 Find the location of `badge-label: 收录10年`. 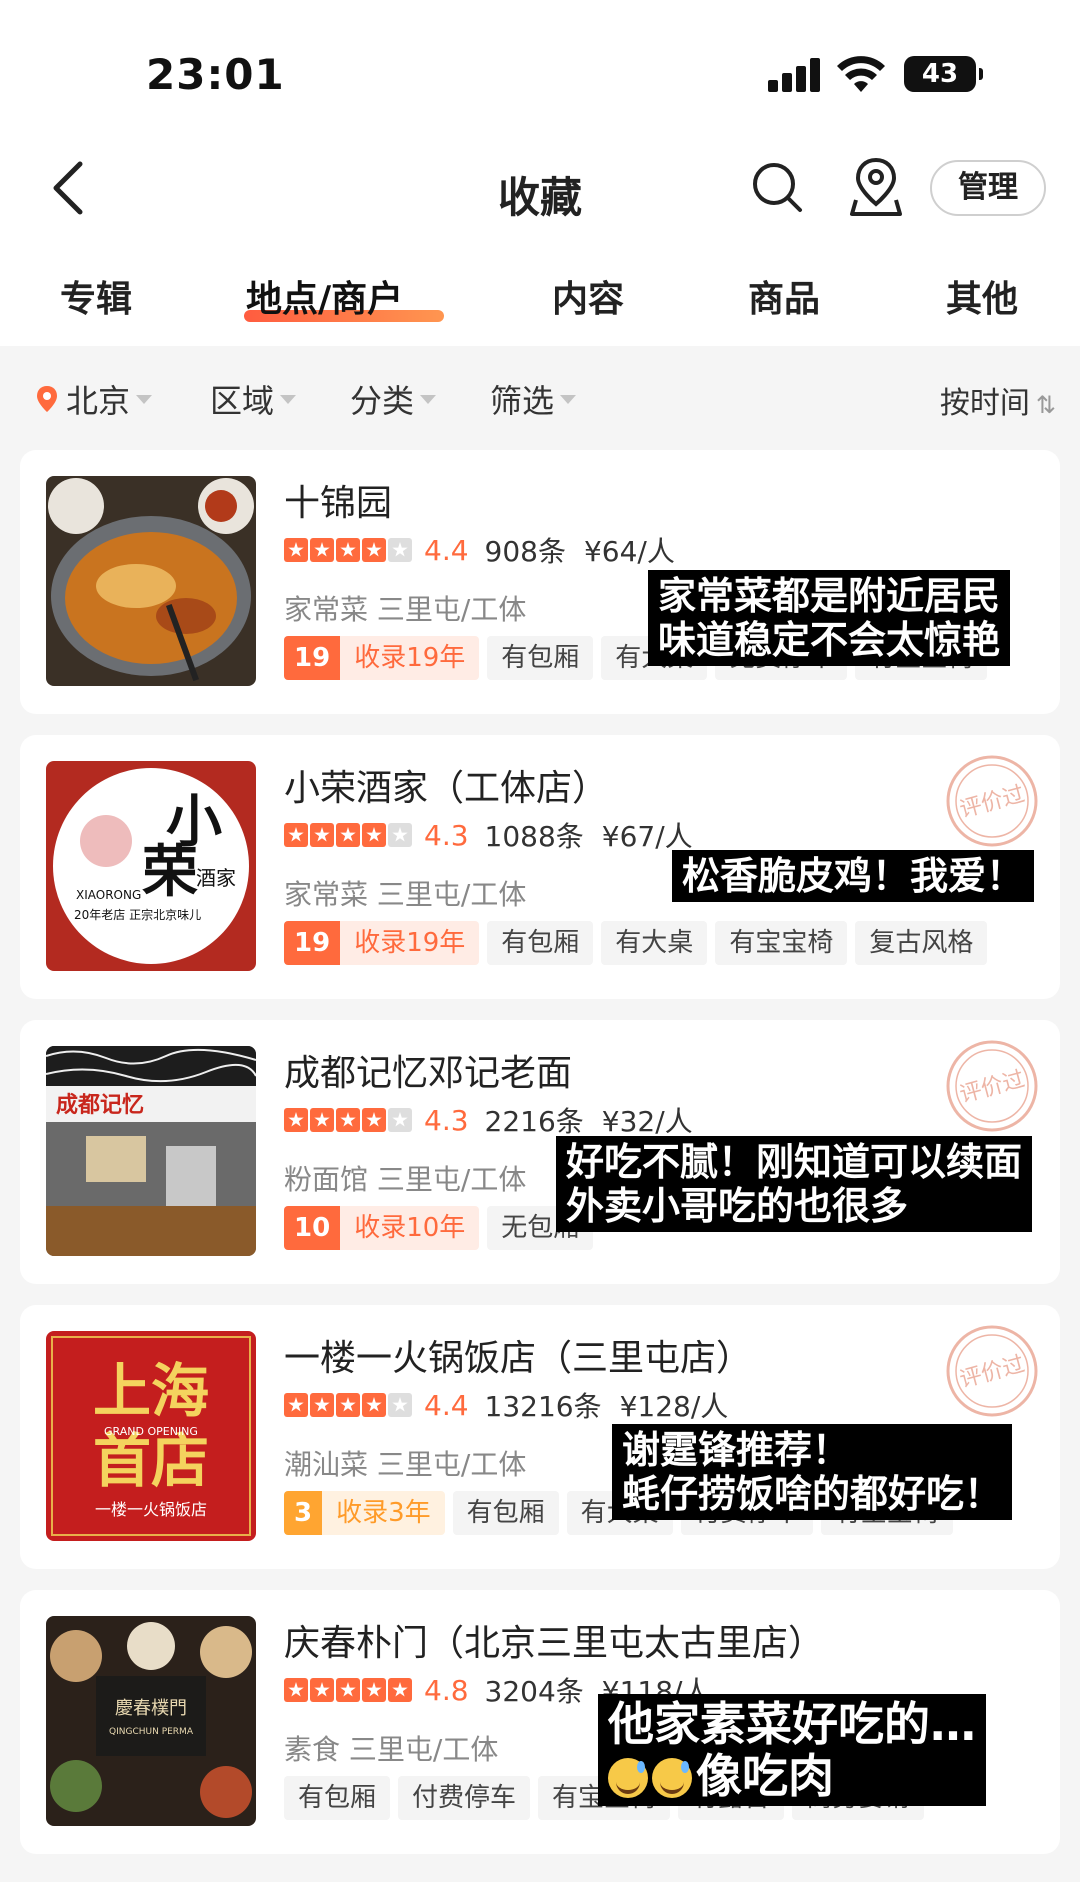

badge-label: 收录10年 is located at coordinates (410, 1228).